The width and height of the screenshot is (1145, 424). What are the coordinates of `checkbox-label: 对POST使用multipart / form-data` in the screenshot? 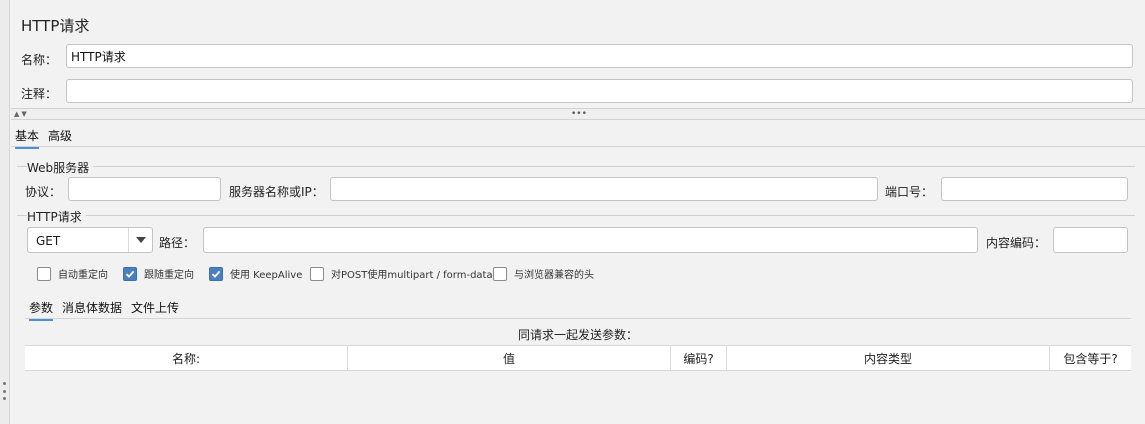 It's located at (412, 275).